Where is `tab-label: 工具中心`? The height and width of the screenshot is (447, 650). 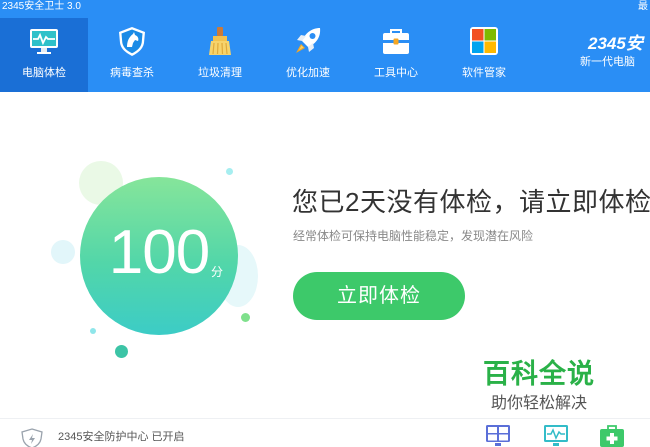 tab-label: 工具中心 is located at coordinates (396, 73).